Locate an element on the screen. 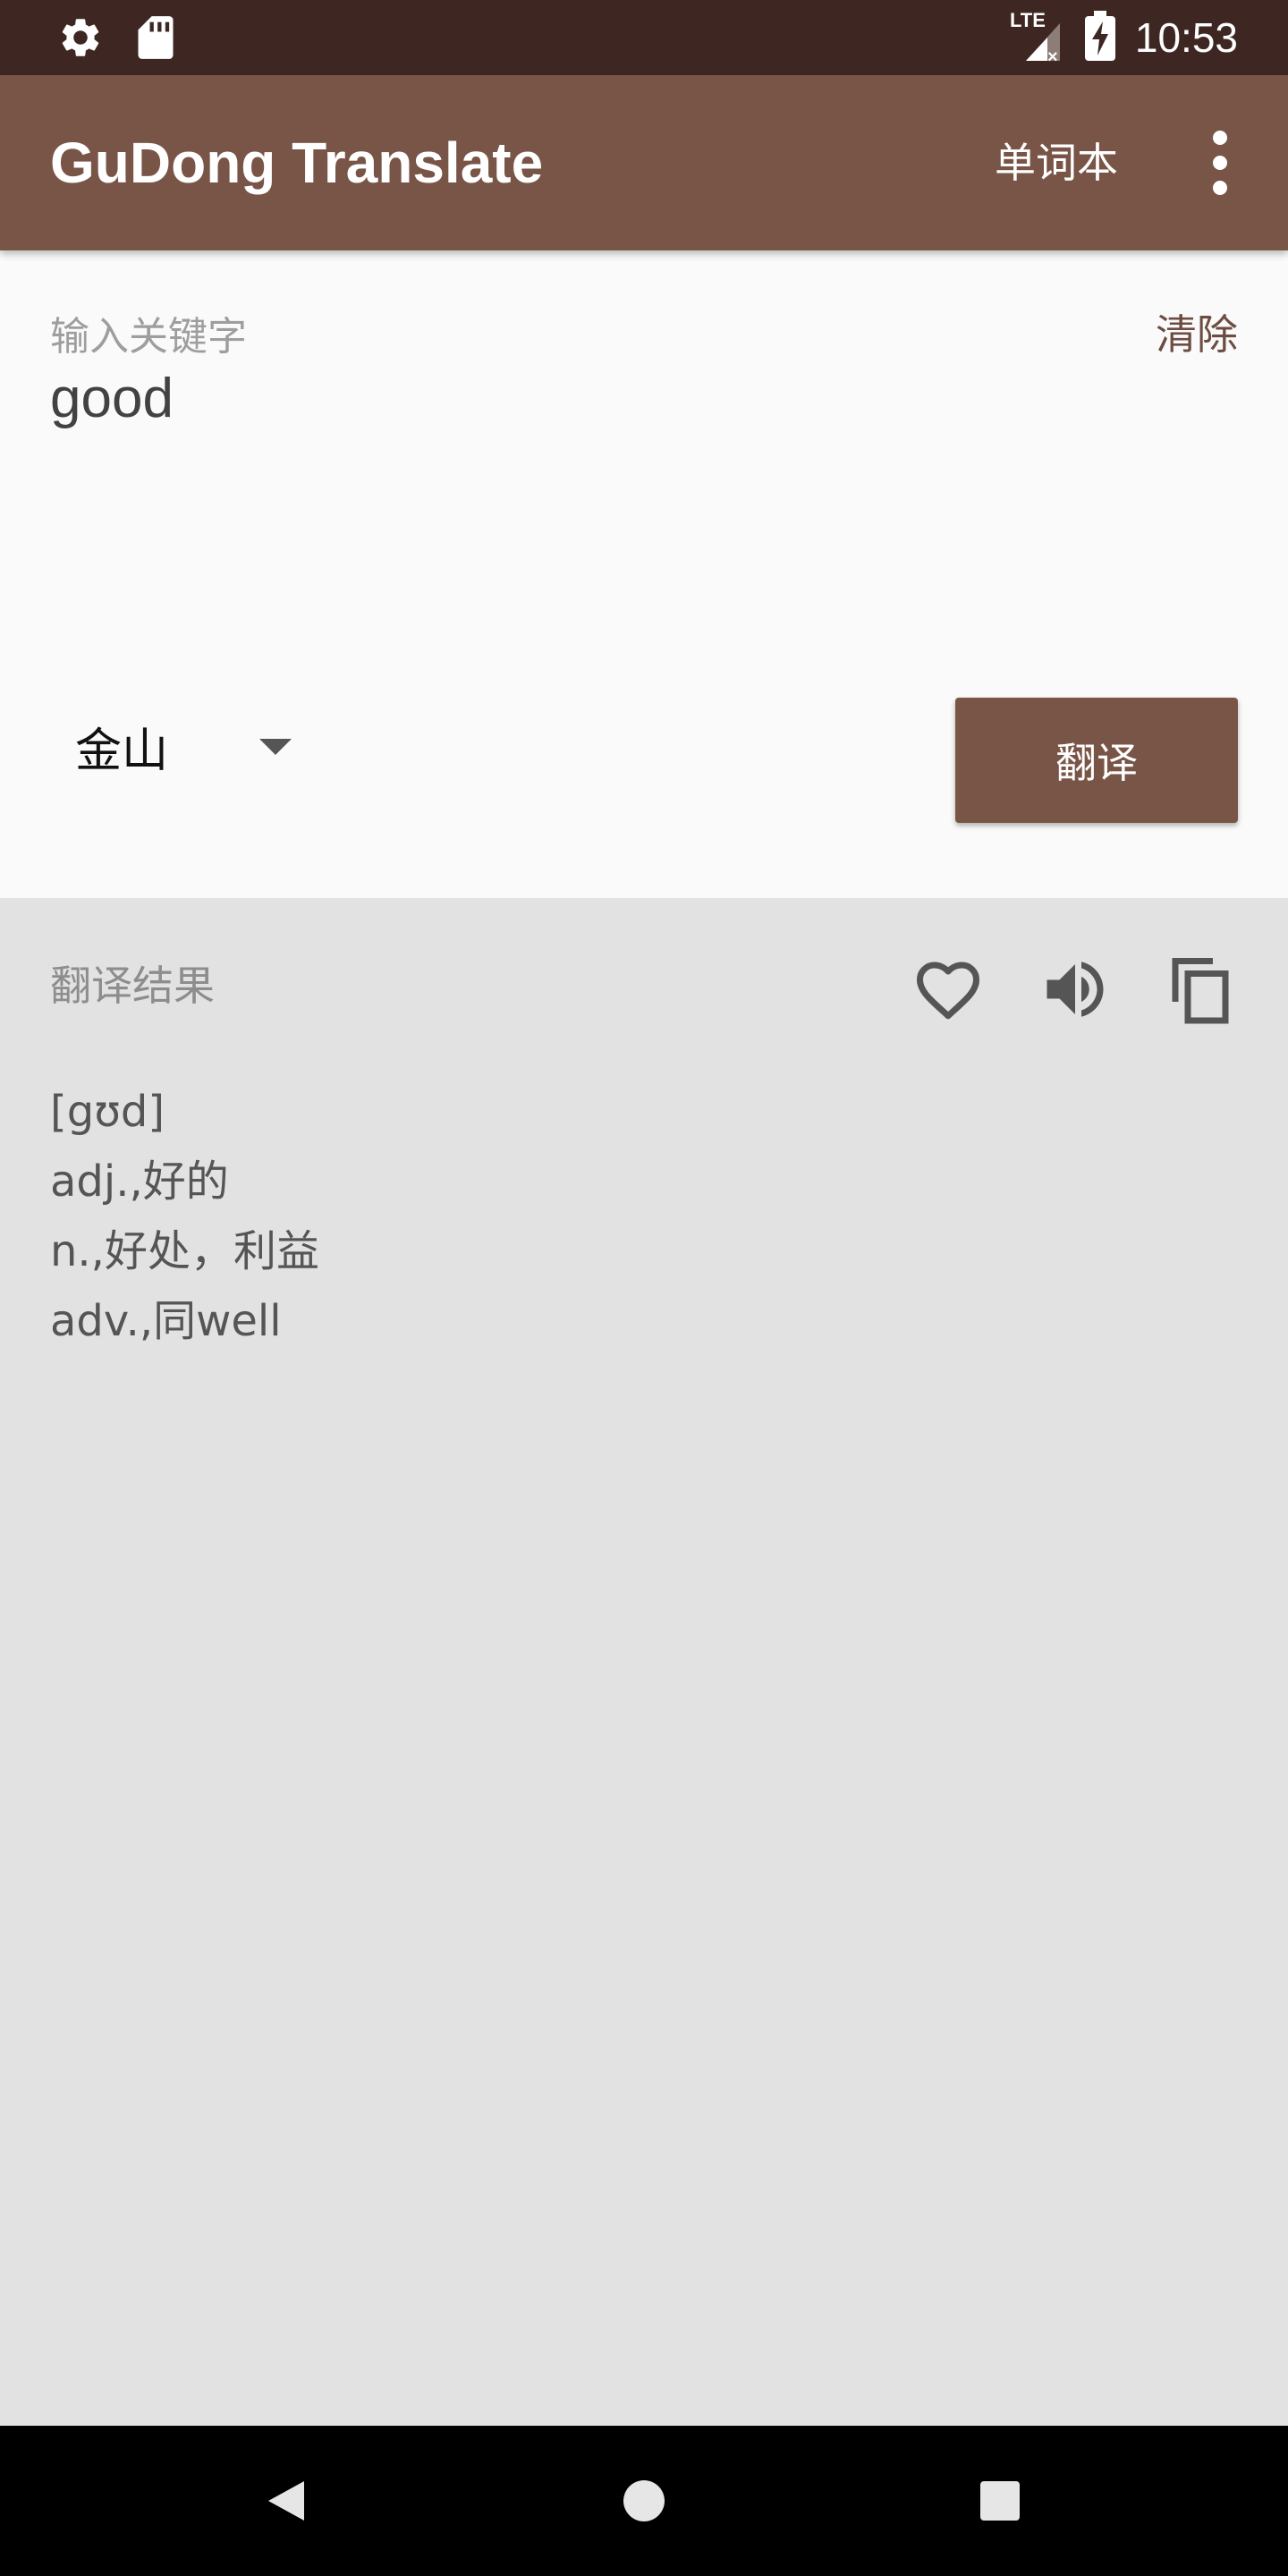 The width and height of the screenshot is (1288, 2576). back-icon is located at coordinates (286, 2501).